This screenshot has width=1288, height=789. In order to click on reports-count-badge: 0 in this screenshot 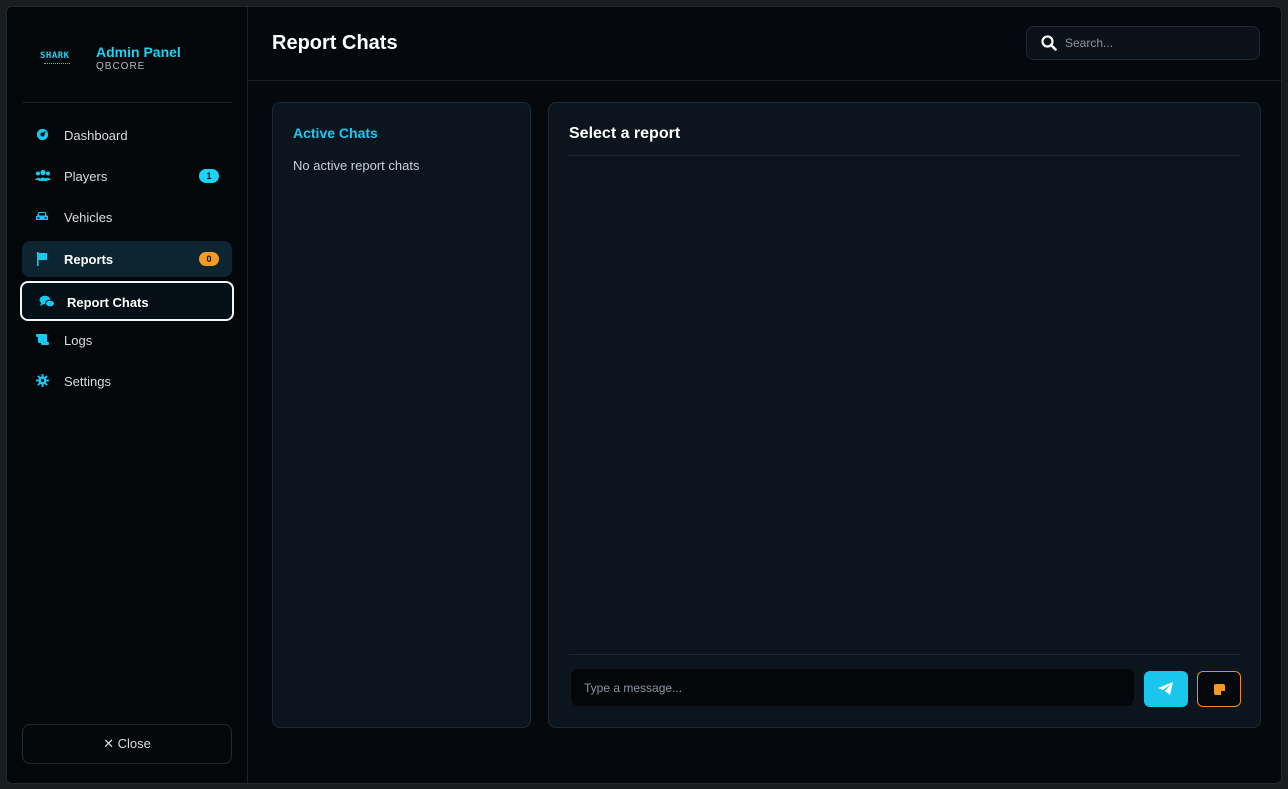, I will do `click(209, 259)`.